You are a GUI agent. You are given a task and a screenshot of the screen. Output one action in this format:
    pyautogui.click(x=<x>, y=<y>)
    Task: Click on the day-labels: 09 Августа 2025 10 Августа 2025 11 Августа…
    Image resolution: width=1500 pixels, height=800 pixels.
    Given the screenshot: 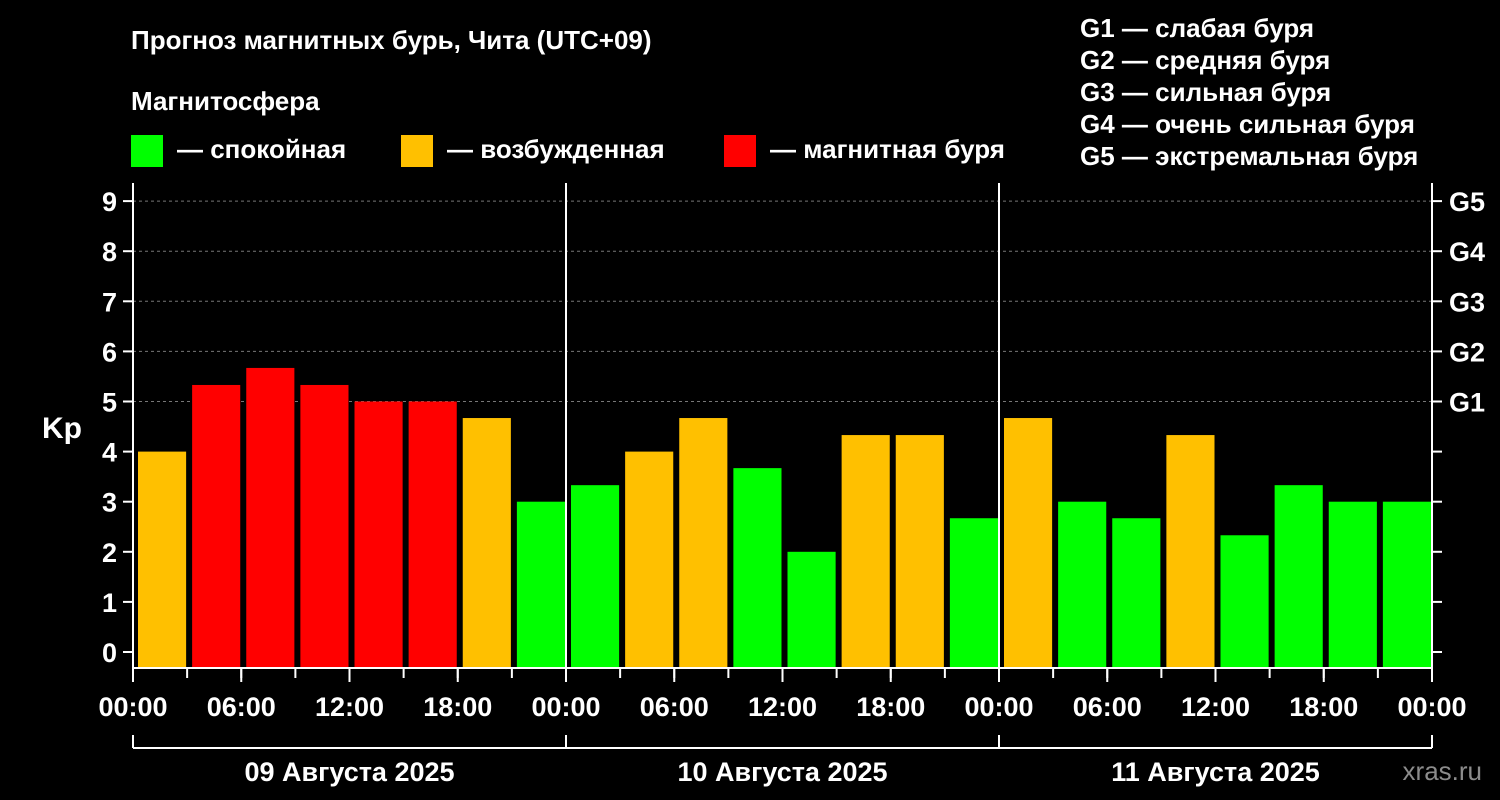 What is the action you would take?
    pyautogui.click(x=782, y=761)
    